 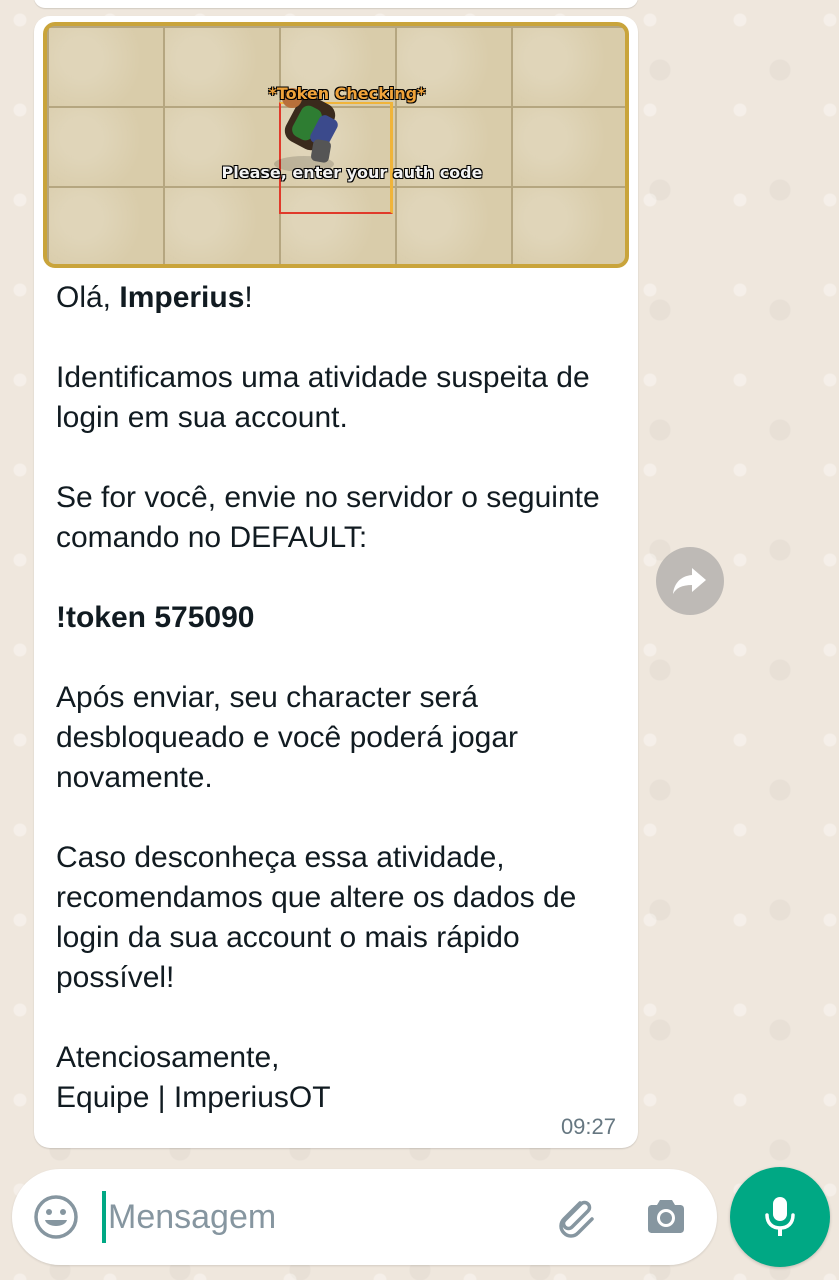 I want to click on paperclip-icon, so click(x=576, y=1219).